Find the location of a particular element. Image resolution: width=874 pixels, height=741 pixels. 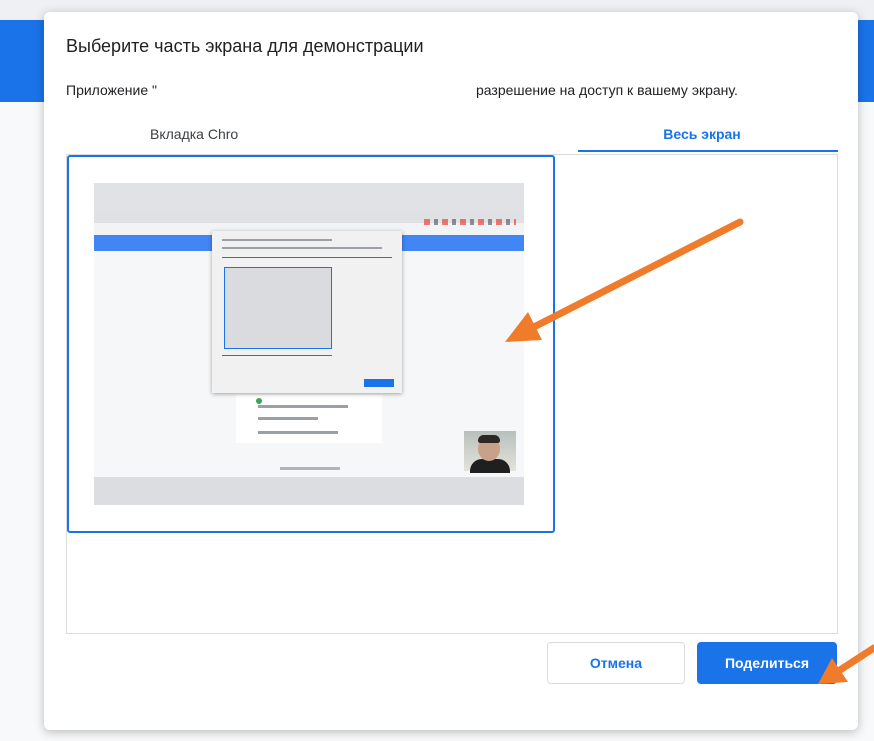

tab-entire-screen: Весь экран is located at coordinates (702, 135).